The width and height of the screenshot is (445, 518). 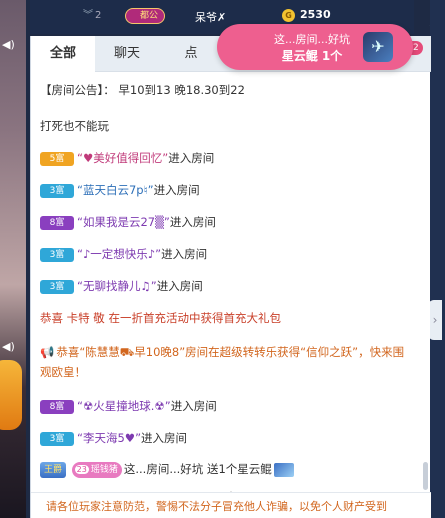 I want to click on gift-message: 王爵 23 瑶钱猪 这...房间...好坑 送1个星云鲲, so click(x=167, y=469).